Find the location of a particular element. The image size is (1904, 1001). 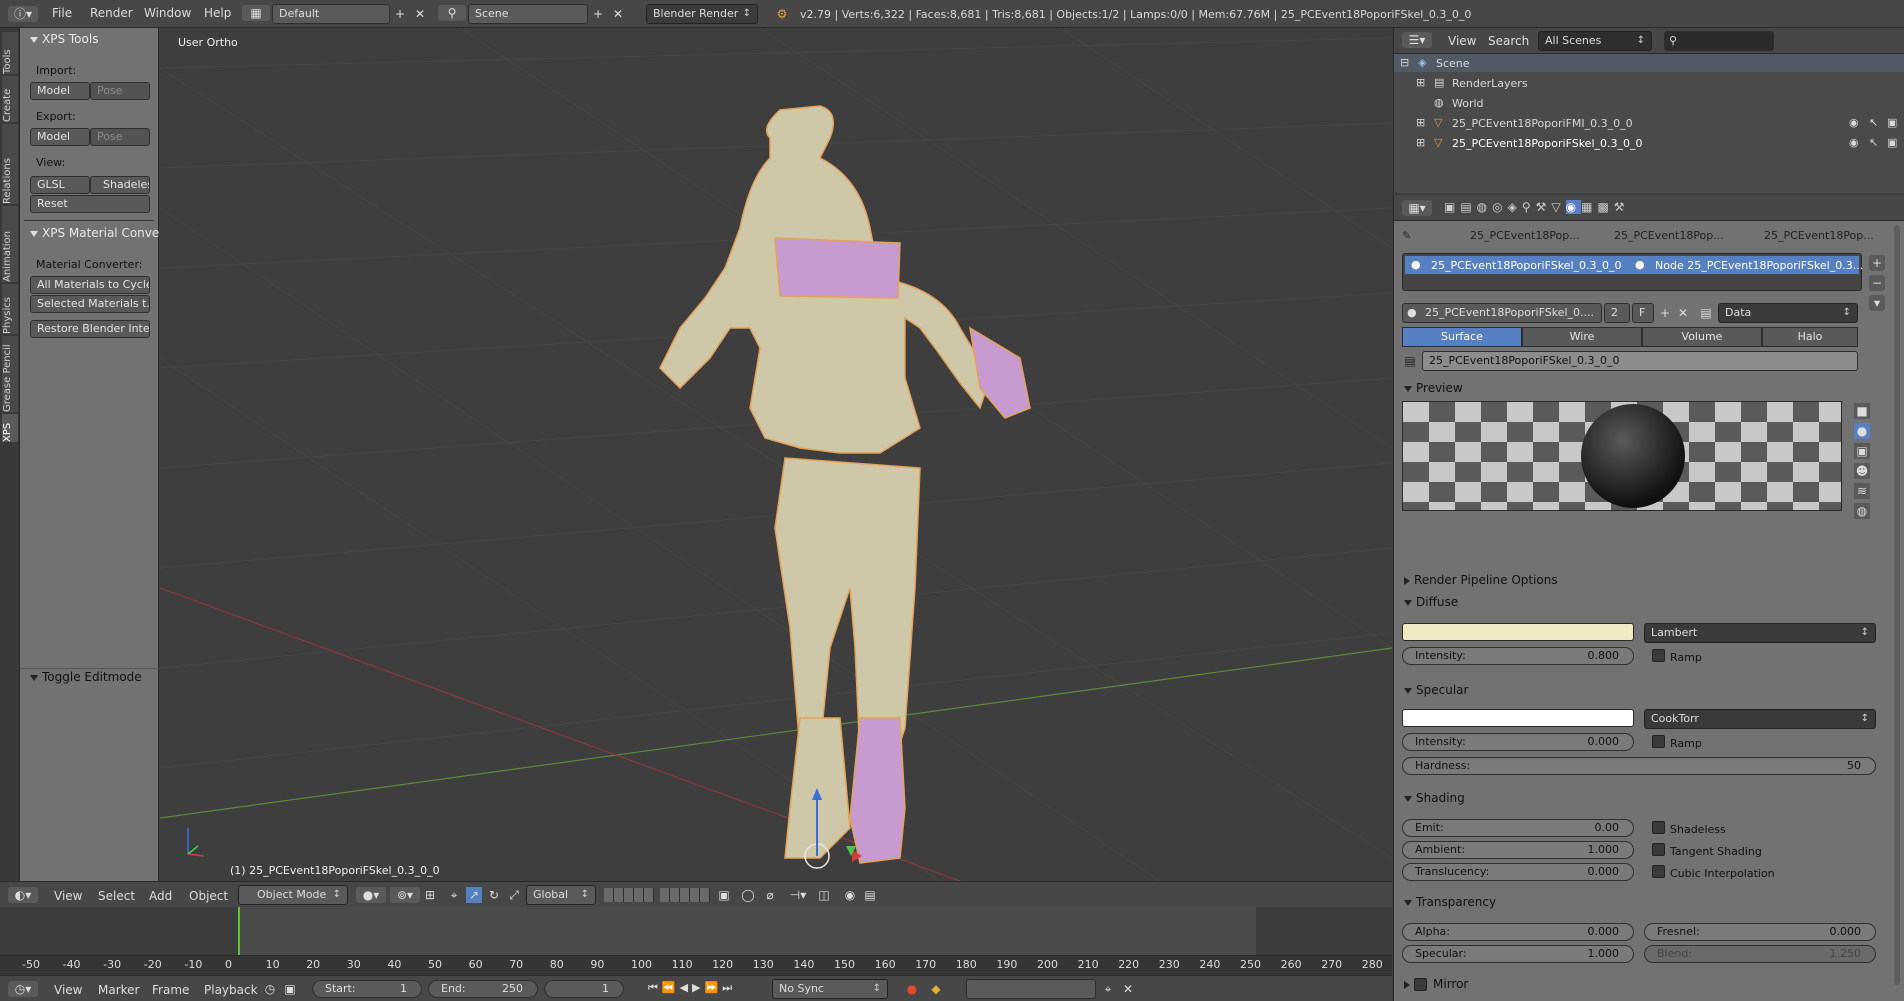

tab-animation: Animation is located at coordinates (10, 244).